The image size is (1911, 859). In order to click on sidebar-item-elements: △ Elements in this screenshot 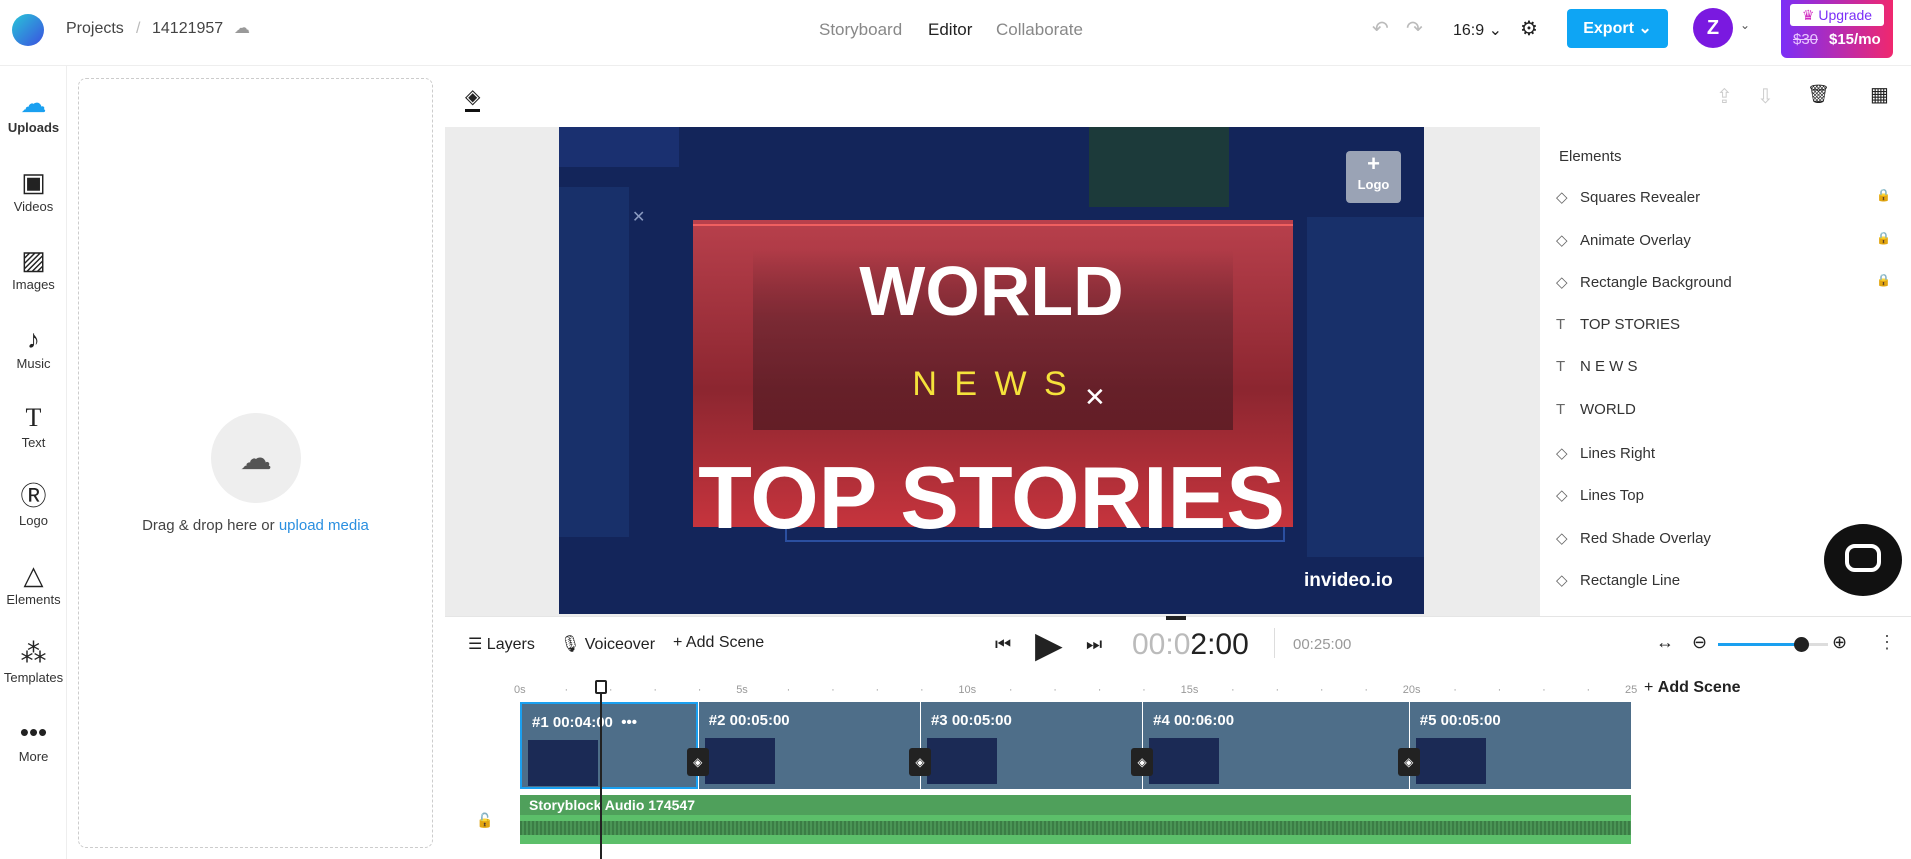, I will do `click(33, 582)`.